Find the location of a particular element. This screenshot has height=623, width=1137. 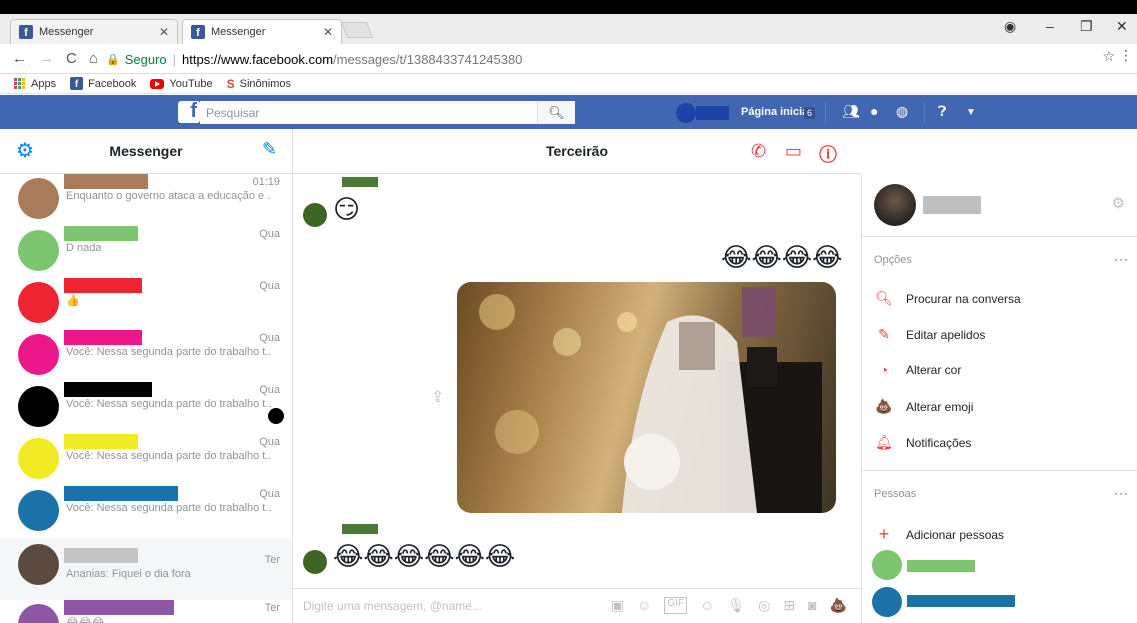

restore-icon: ❐ is located at coordinates (1086, 26).